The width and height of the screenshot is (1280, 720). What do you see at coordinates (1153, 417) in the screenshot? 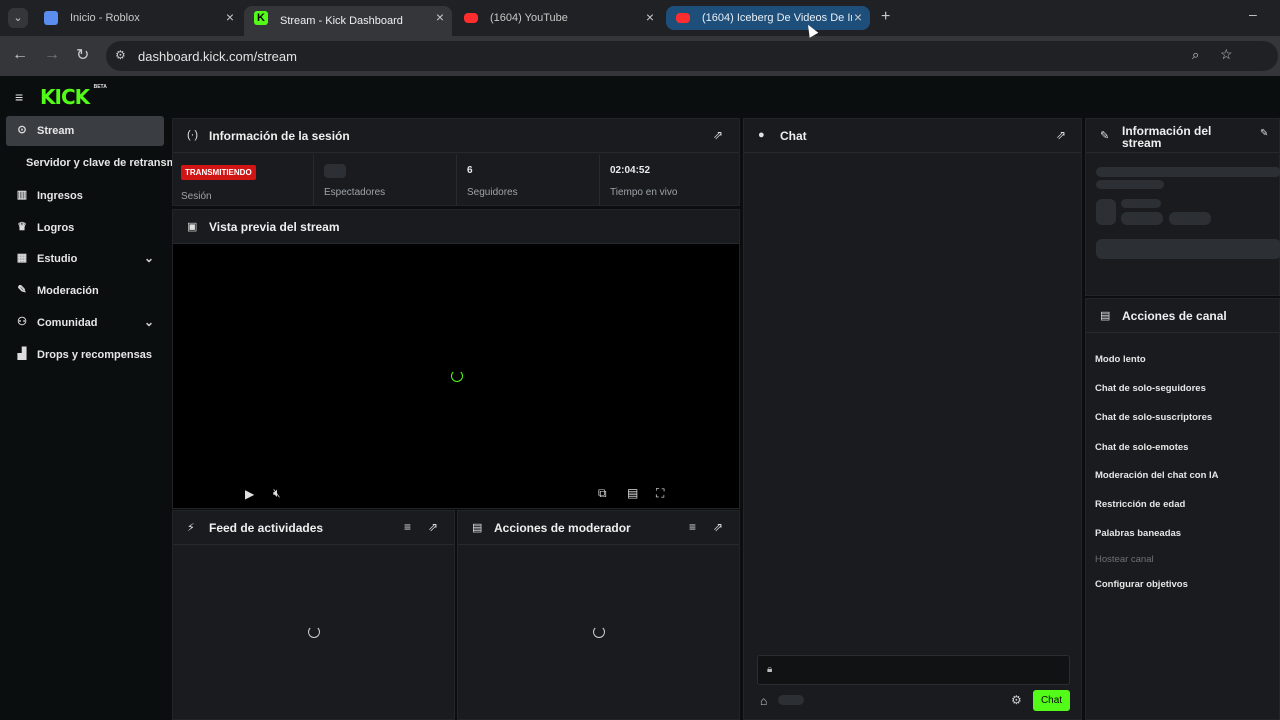
I see `channel-action-subscribers-only: Chat de solo-suscriptores` at bounding box center [1153, 417].